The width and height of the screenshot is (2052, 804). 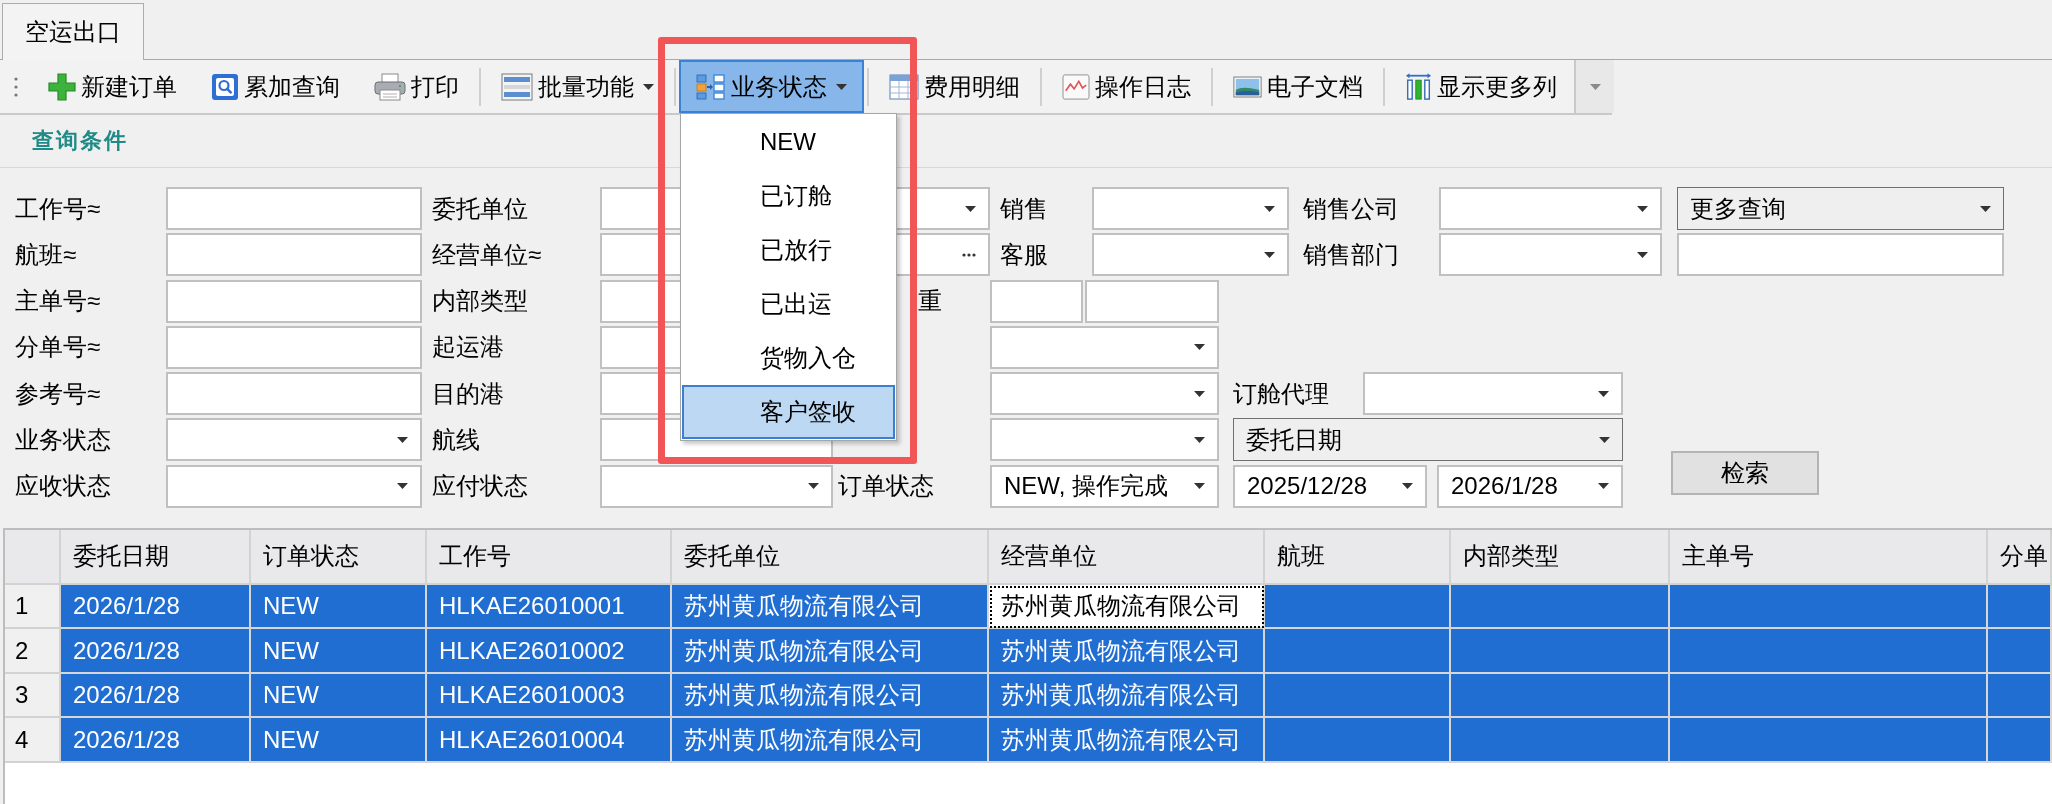 I want to click on overflow-button, so click(x=1594, y=86).